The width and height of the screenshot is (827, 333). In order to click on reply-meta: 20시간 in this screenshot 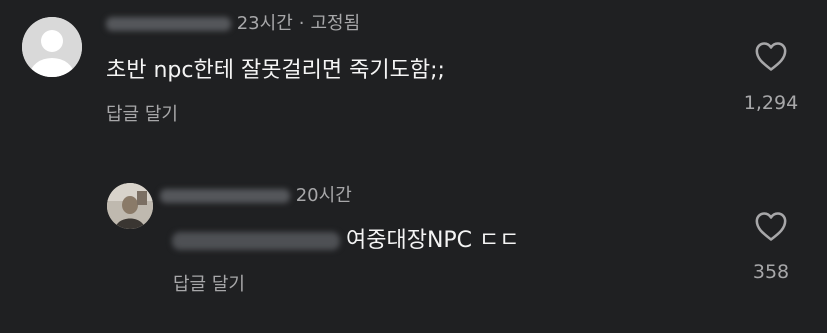, I will do `click(256, 194)`.